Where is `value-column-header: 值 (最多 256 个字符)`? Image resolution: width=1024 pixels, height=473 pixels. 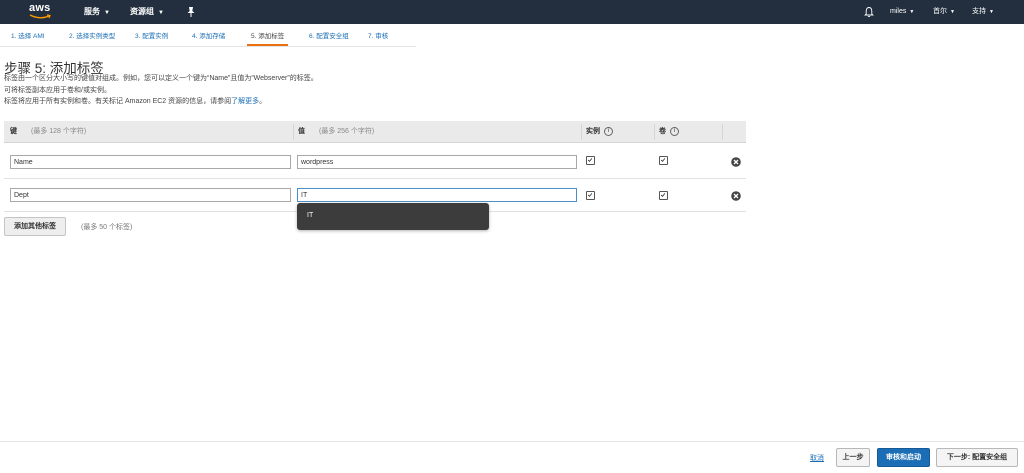 value-column-header: 值 (最多 256 个字符) is located at coordinates (336, 132).